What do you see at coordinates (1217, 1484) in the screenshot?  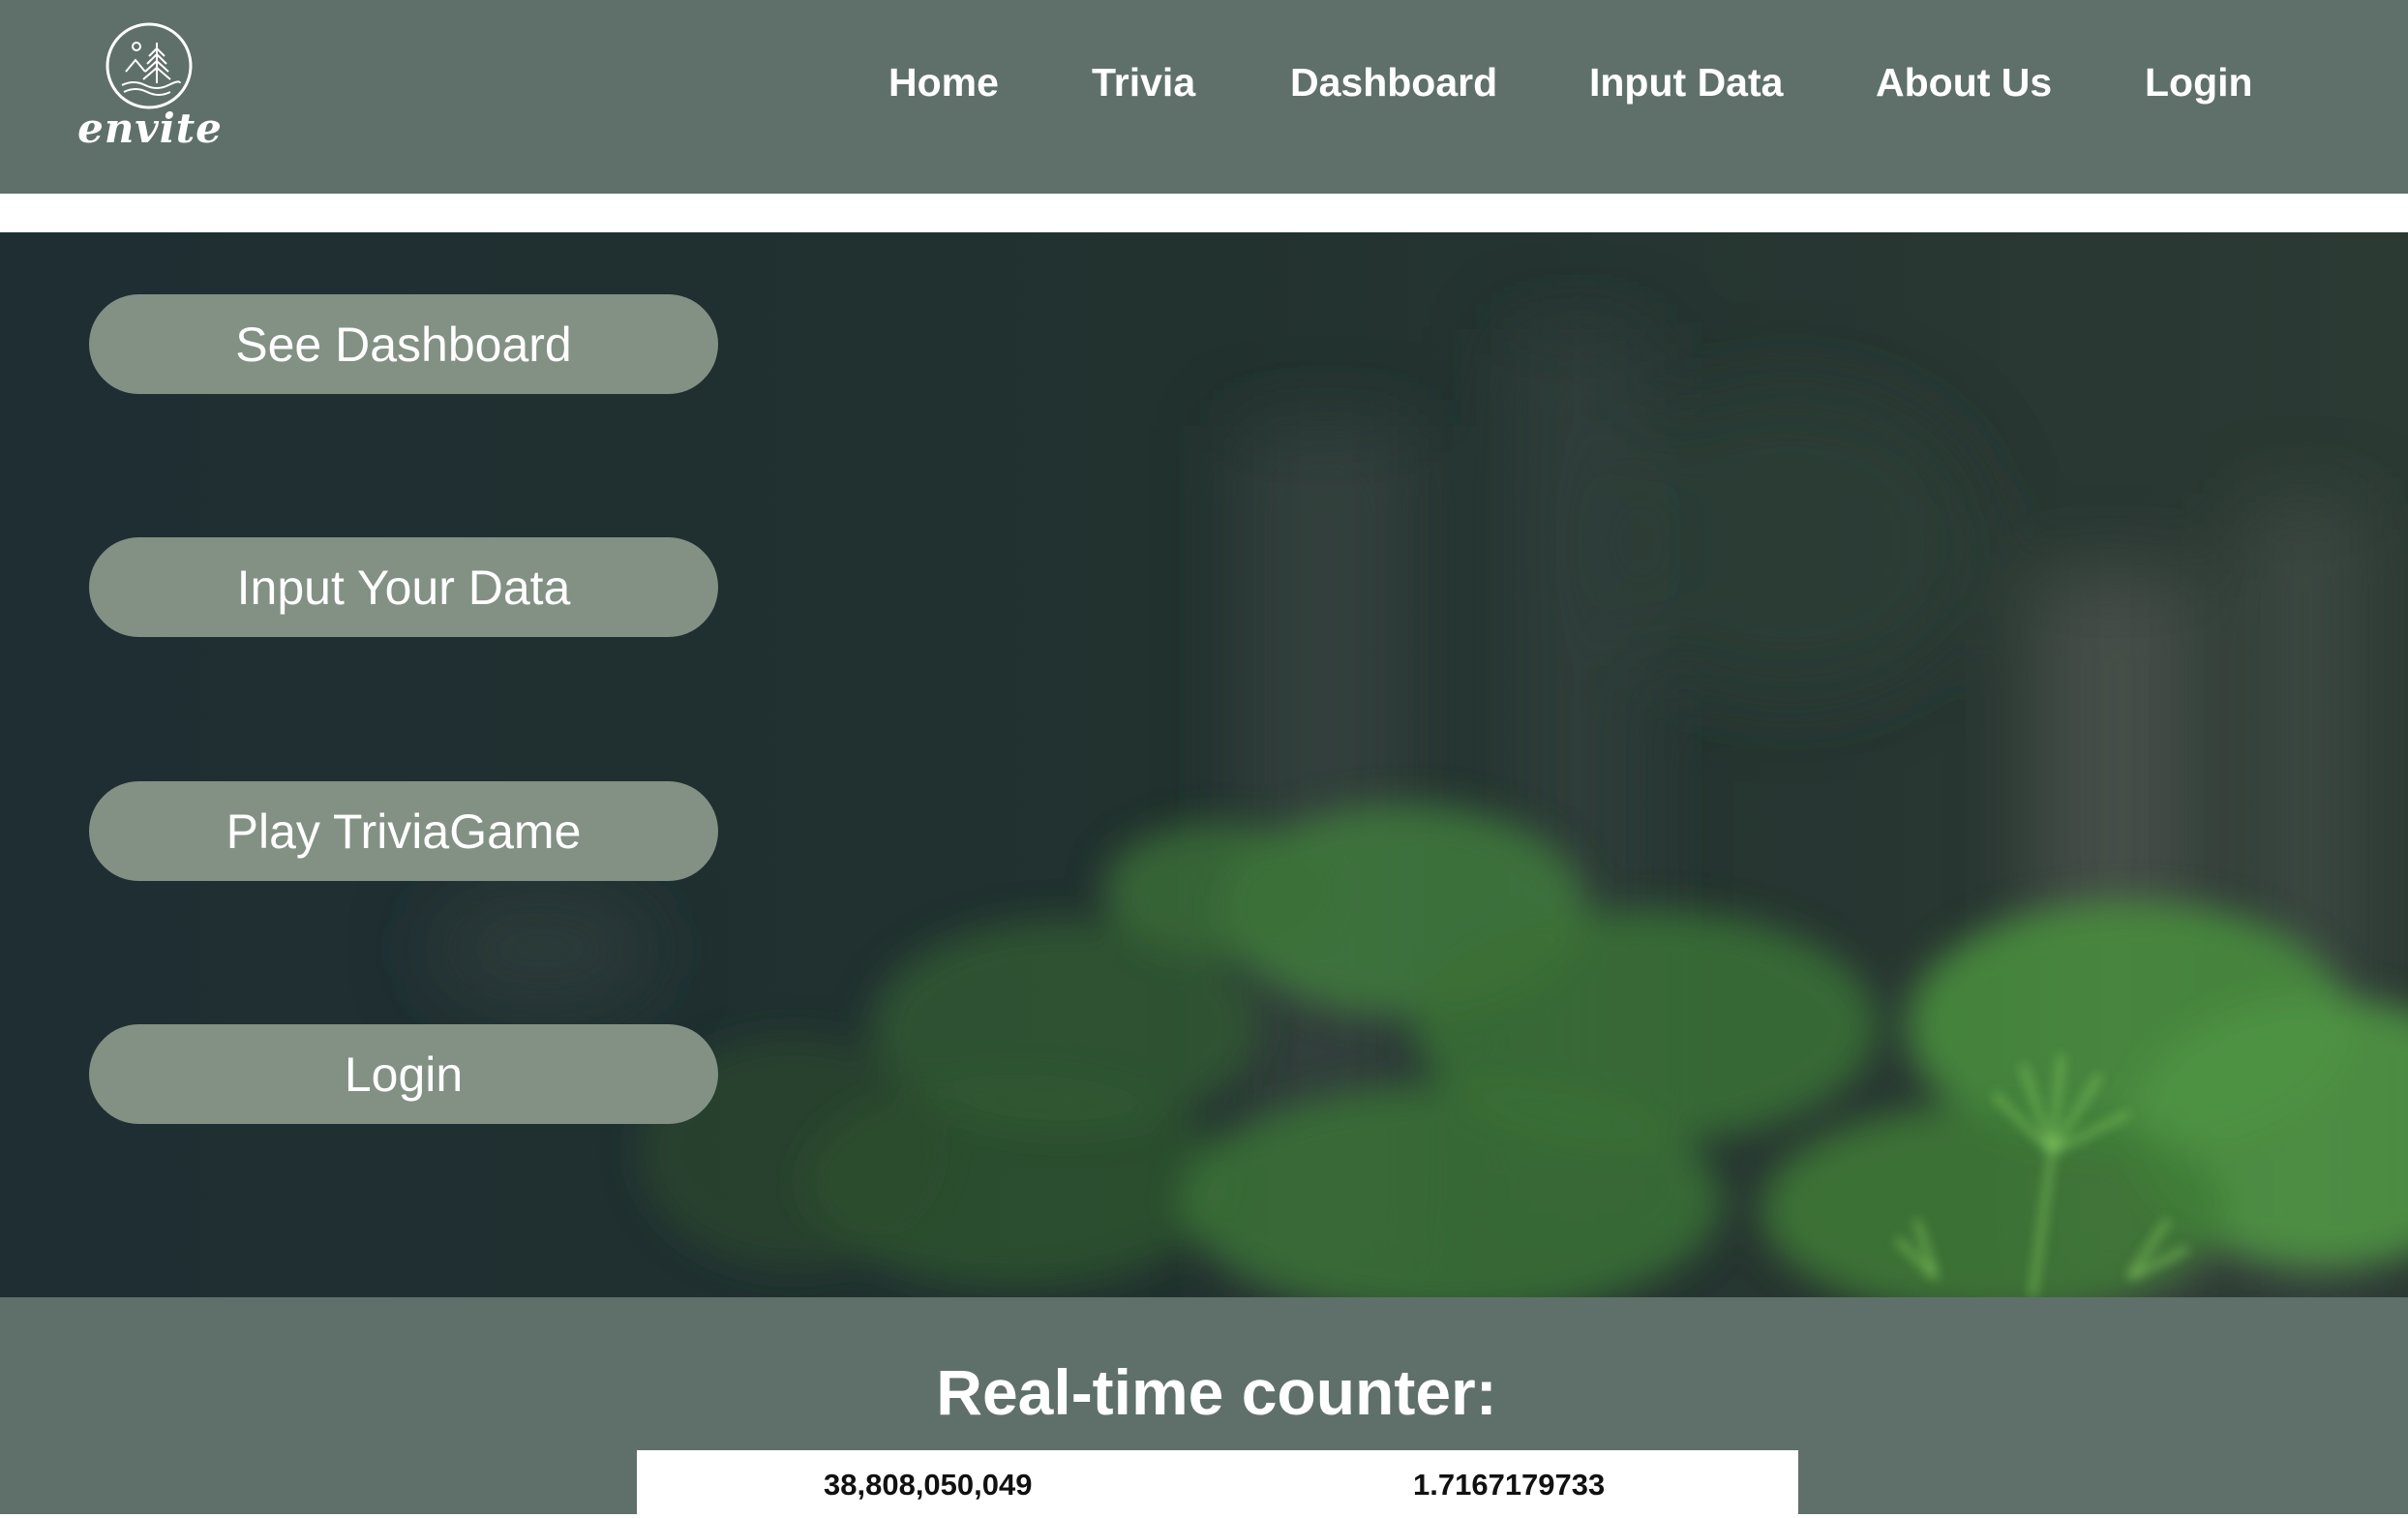 I see `counter-box: 38,808,050,049 1.7167179733` at bounding box center [1217, 1484].